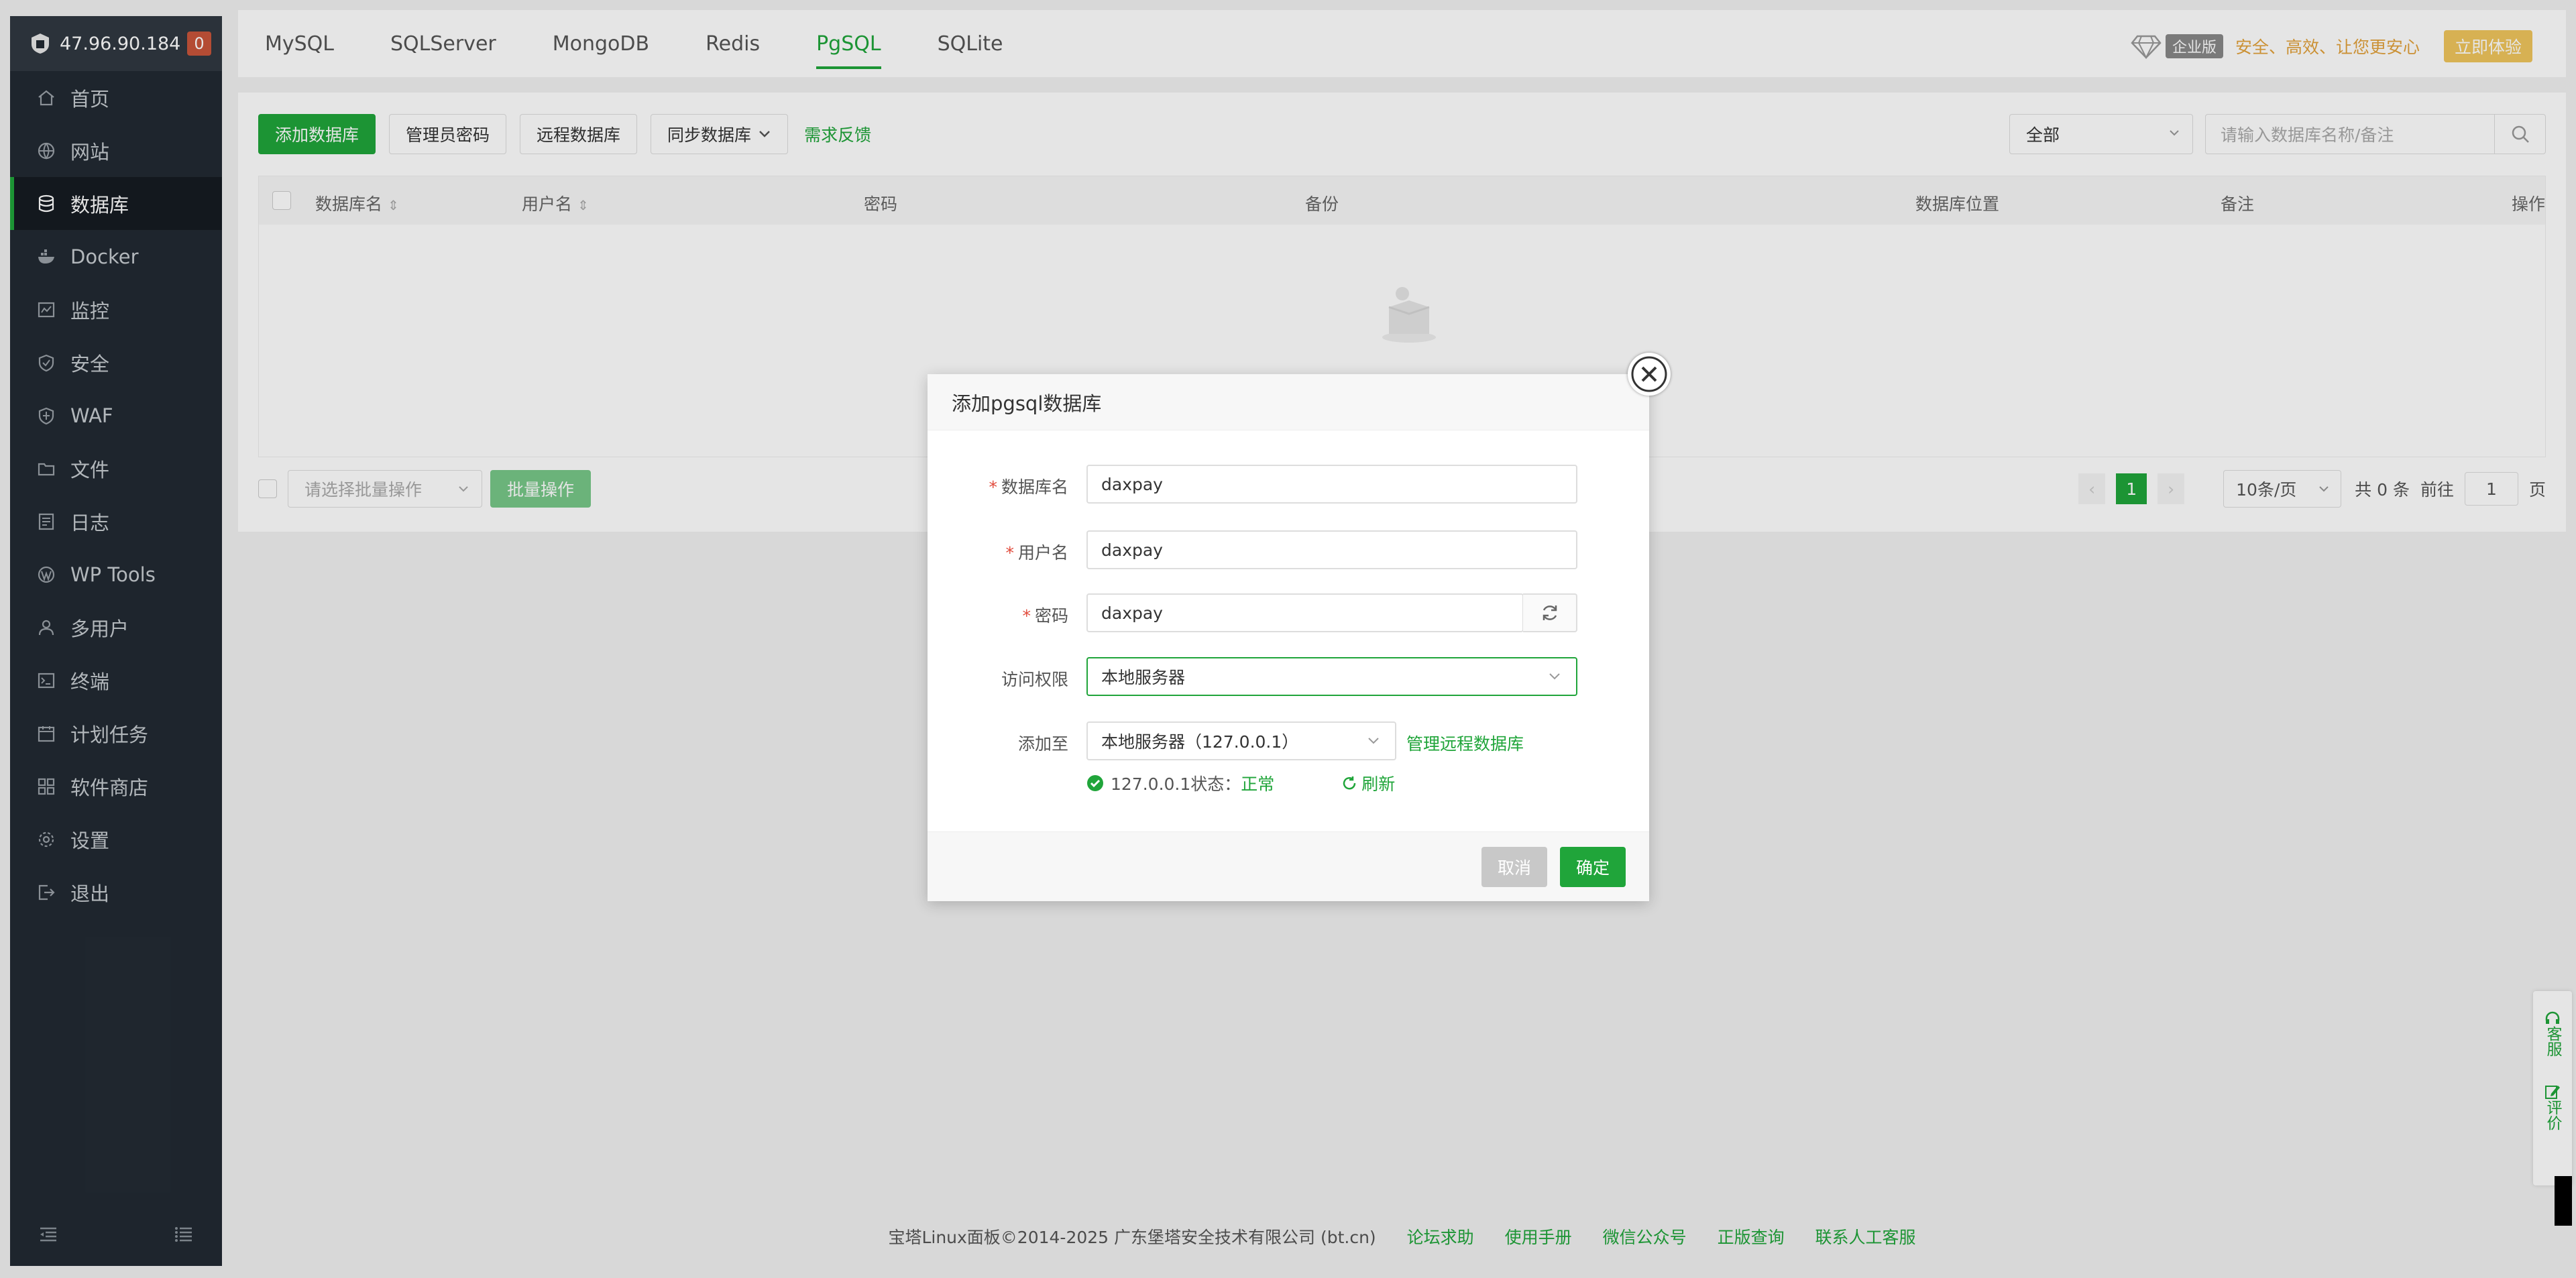  I want to click on access-permission-select: 本地服务器, so click(1331, 676).